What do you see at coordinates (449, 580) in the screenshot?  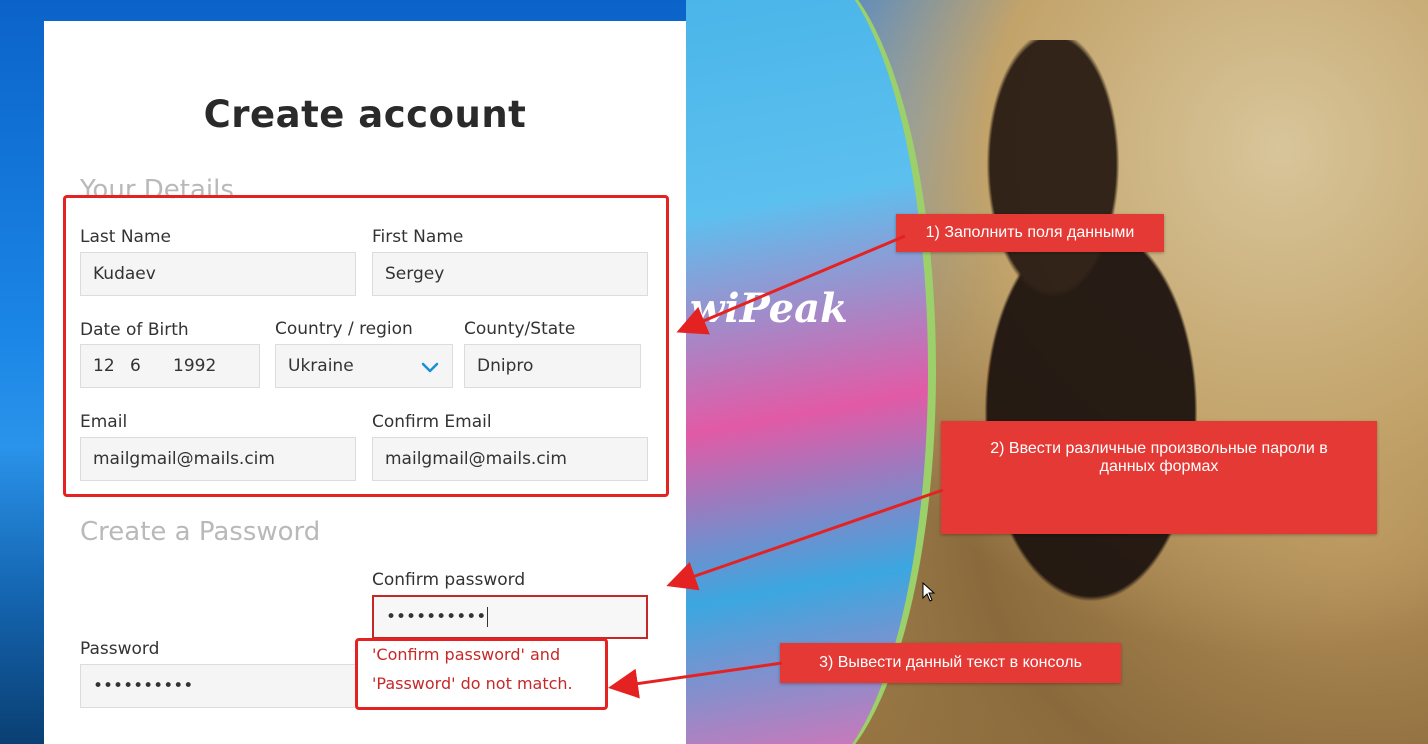 I see `confirm-password-label: Confirm password` at bounding box center [449, 580].